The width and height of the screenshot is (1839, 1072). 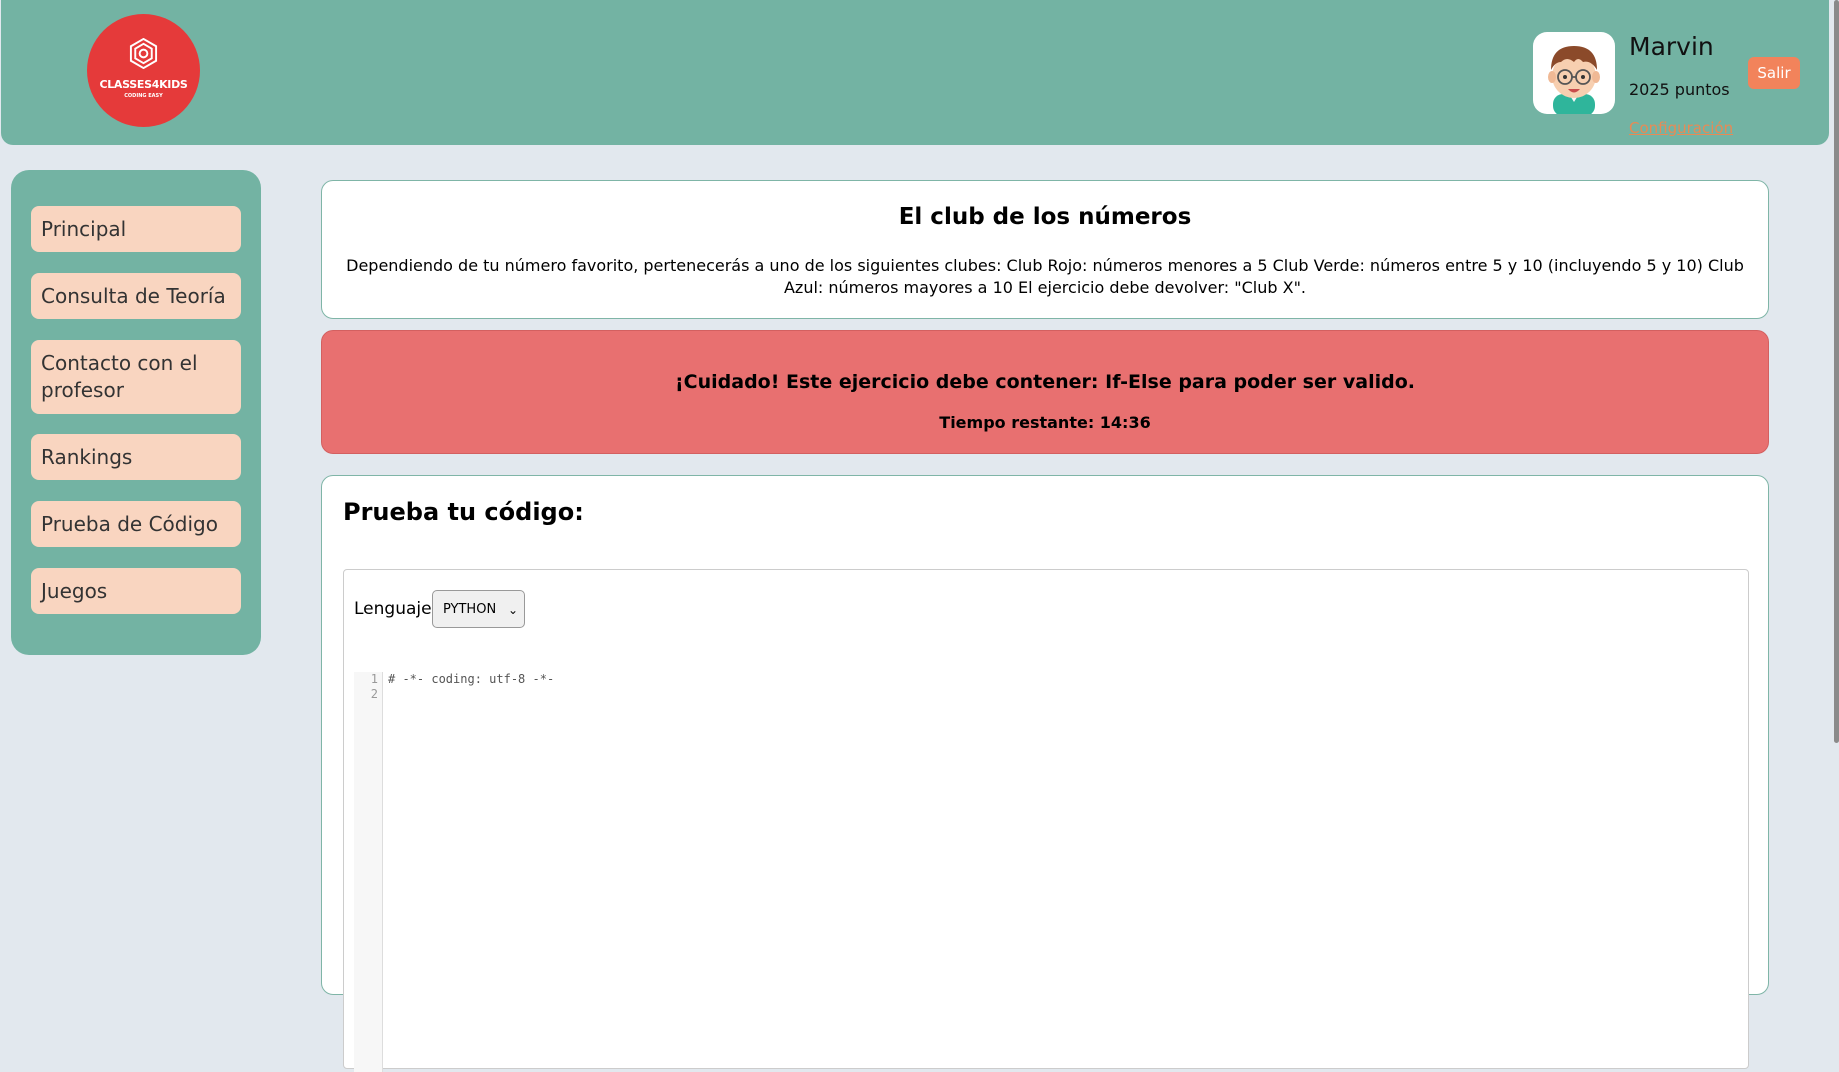 I want to click on exercise-title: El club de los números, so click(x=1045, y=217).